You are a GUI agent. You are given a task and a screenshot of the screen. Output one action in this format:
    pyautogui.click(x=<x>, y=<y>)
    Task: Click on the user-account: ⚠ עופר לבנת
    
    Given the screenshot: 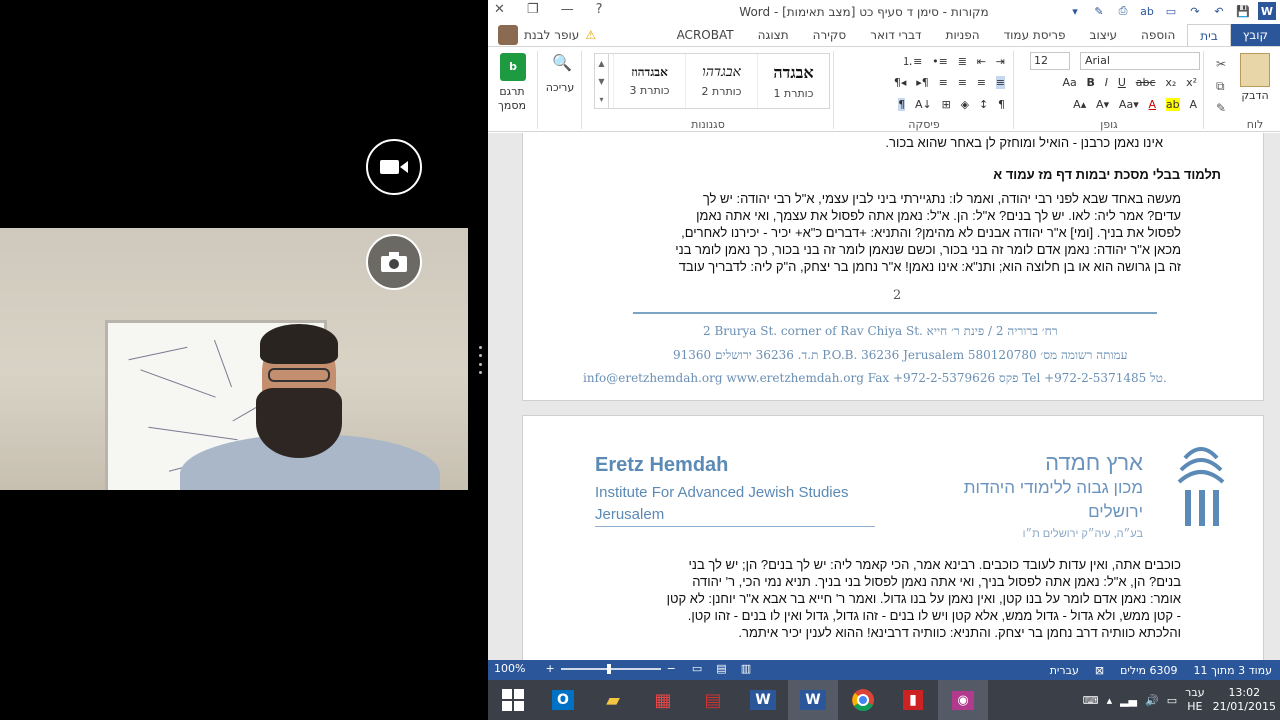 What is the action you would take?
    pyautogui.click(x=547, y=35)
    